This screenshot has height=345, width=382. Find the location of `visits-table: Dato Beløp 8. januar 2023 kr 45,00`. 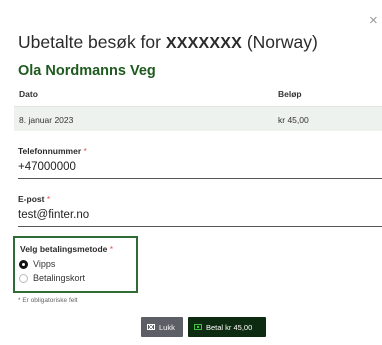

visits-table: Dato Beløp 8. januar 2023 kr 45,00 is located at coordinates (198, 107).